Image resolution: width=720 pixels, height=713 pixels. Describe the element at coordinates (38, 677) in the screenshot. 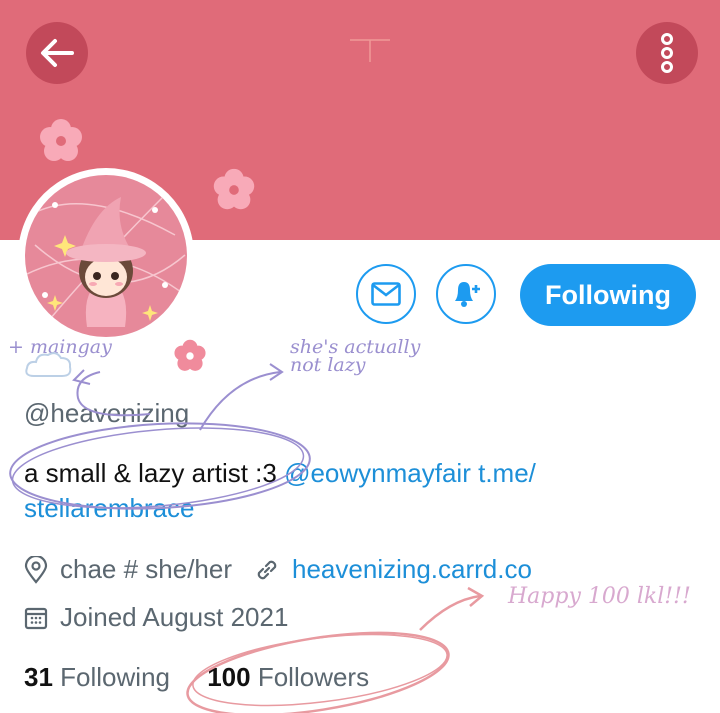

I see `following-count: 31` at that location.